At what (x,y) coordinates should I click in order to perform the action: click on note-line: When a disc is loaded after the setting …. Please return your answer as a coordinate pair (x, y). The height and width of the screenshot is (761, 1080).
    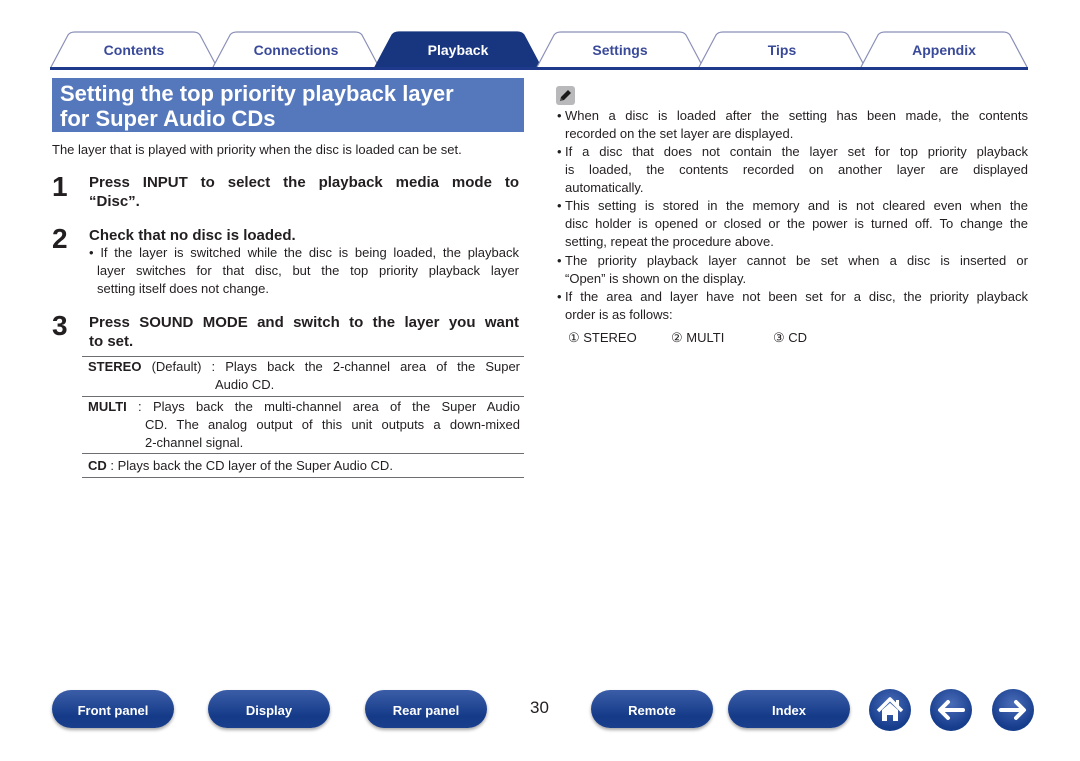
    Looking at the image, I should click on (796, 115).